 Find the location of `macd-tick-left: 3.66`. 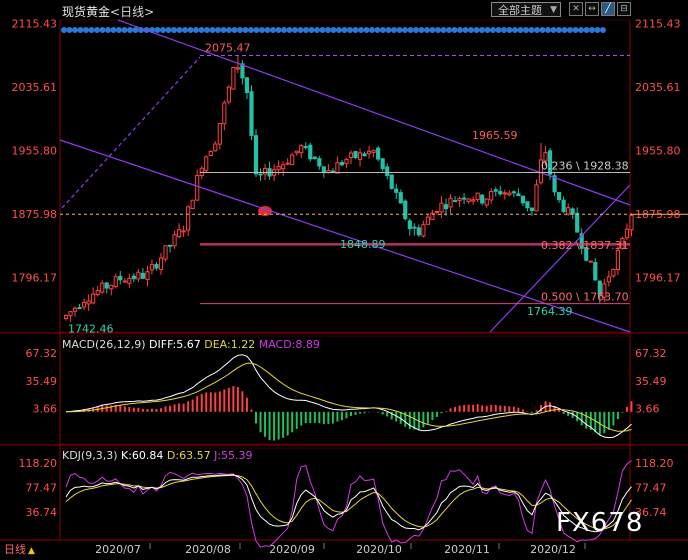

macd-tick-left: 3.66 is located at coordinates (45, 409).